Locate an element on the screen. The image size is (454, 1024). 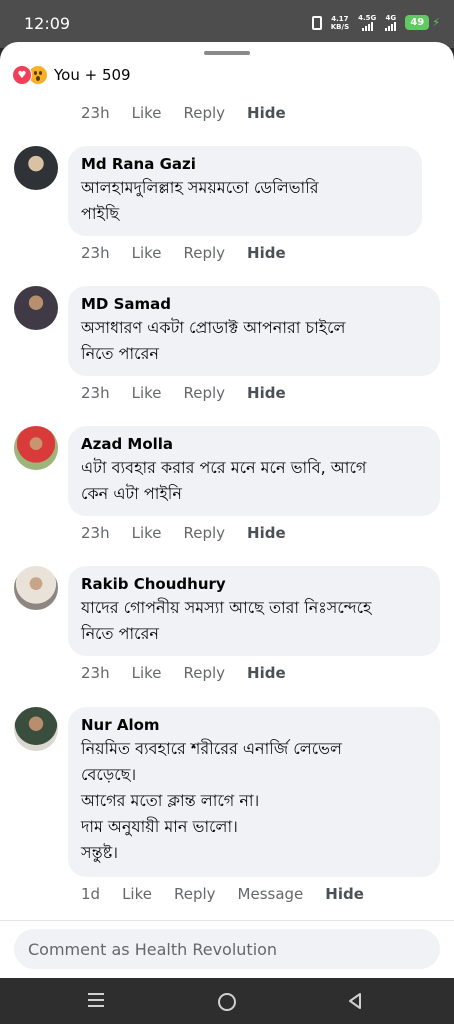
comment-time: 1d is located at coordinates (91, 894).